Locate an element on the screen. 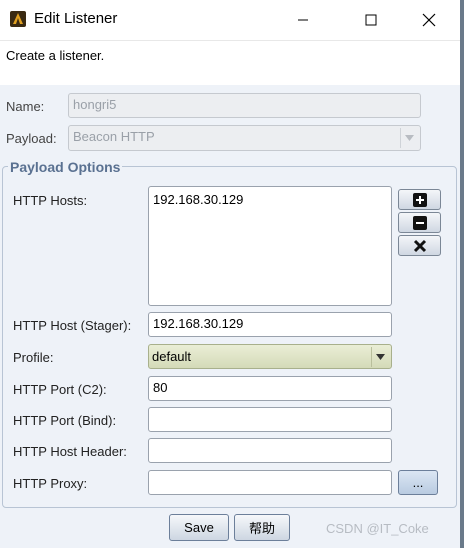  clear-hosts-button is located at coordinates (419, 245).